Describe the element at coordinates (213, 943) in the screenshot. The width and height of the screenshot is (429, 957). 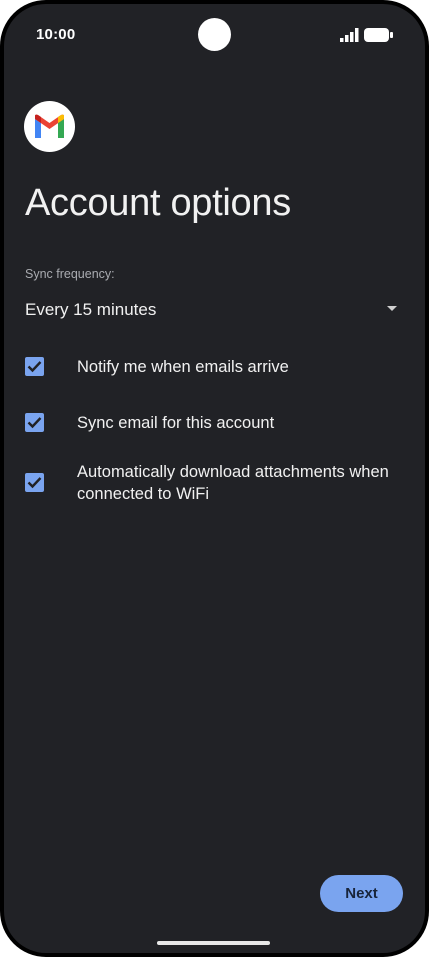
I see `home-indicator` at that location.